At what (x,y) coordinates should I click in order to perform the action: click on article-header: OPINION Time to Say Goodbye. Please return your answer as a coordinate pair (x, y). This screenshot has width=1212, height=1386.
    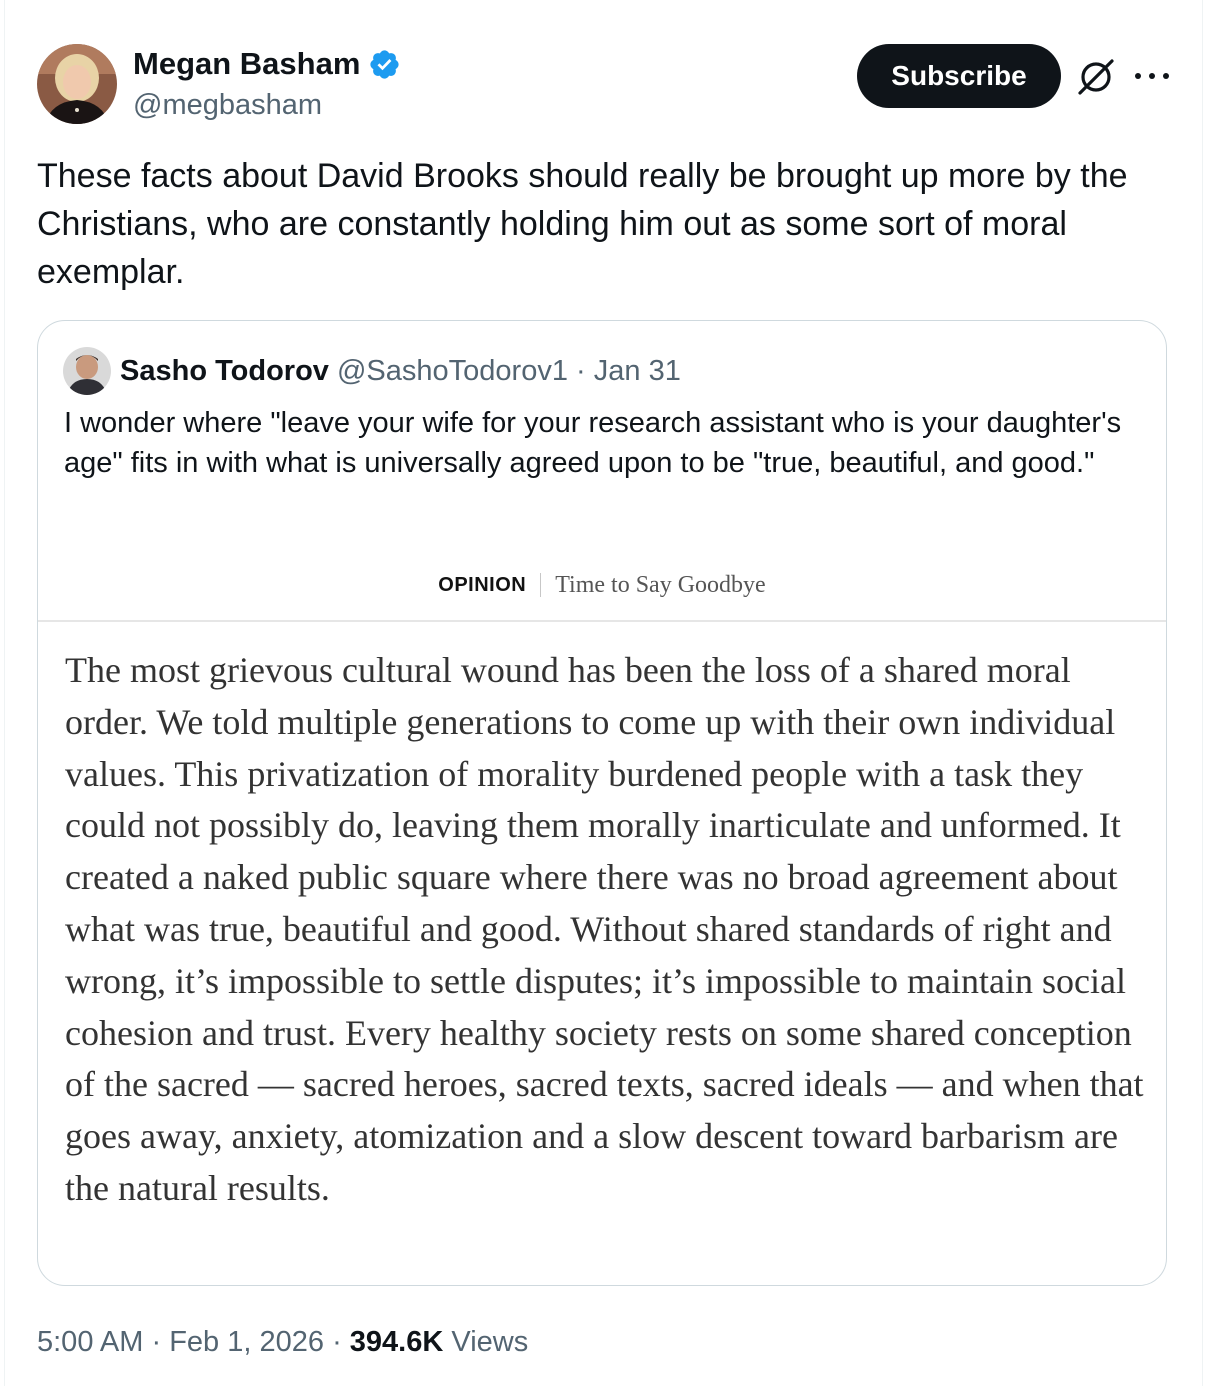
    Looking at the image, I should click on (602, 585).